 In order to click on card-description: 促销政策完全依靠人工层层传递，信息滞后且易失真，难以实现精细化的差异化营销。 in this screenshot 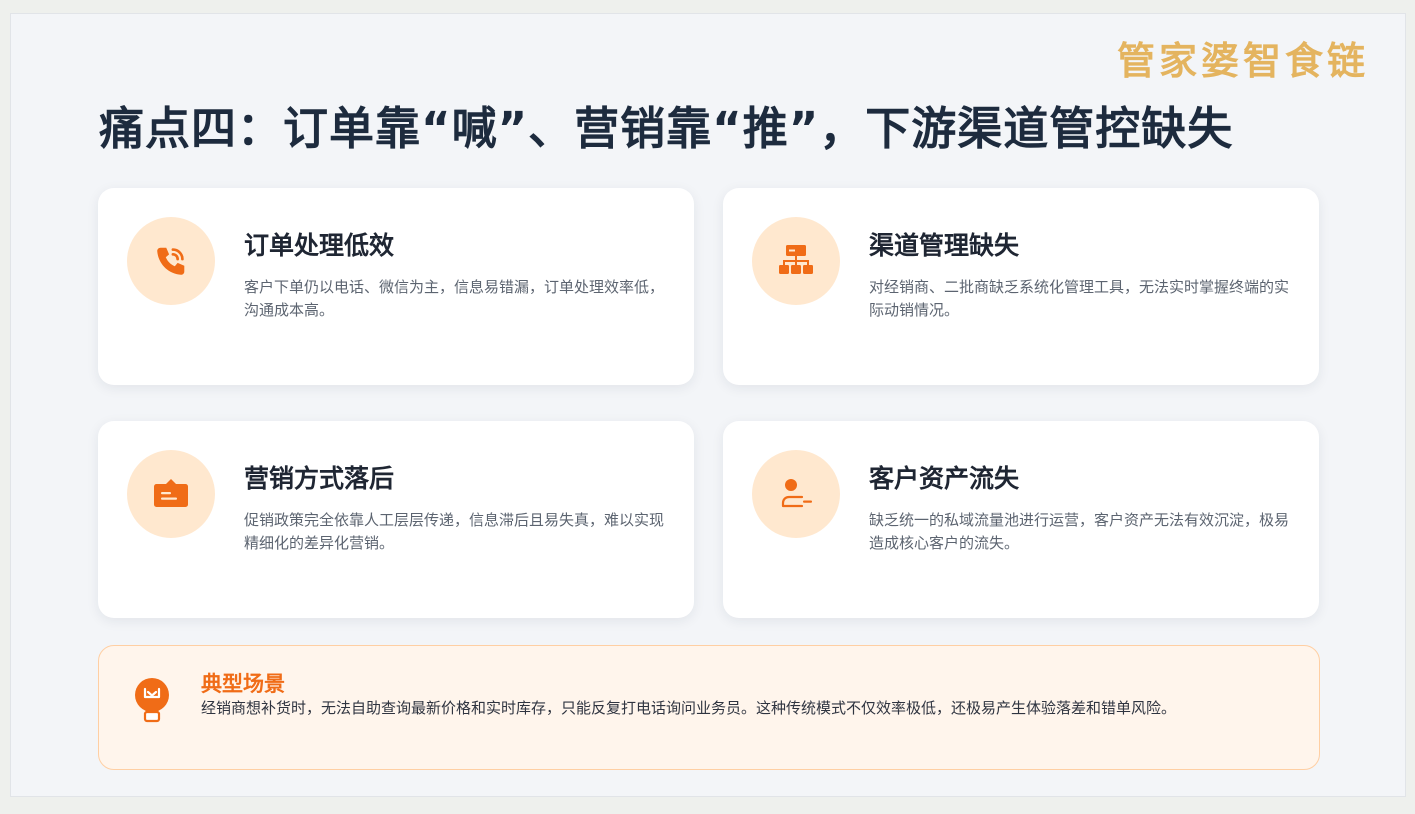, I will do `click(454, 531)`.